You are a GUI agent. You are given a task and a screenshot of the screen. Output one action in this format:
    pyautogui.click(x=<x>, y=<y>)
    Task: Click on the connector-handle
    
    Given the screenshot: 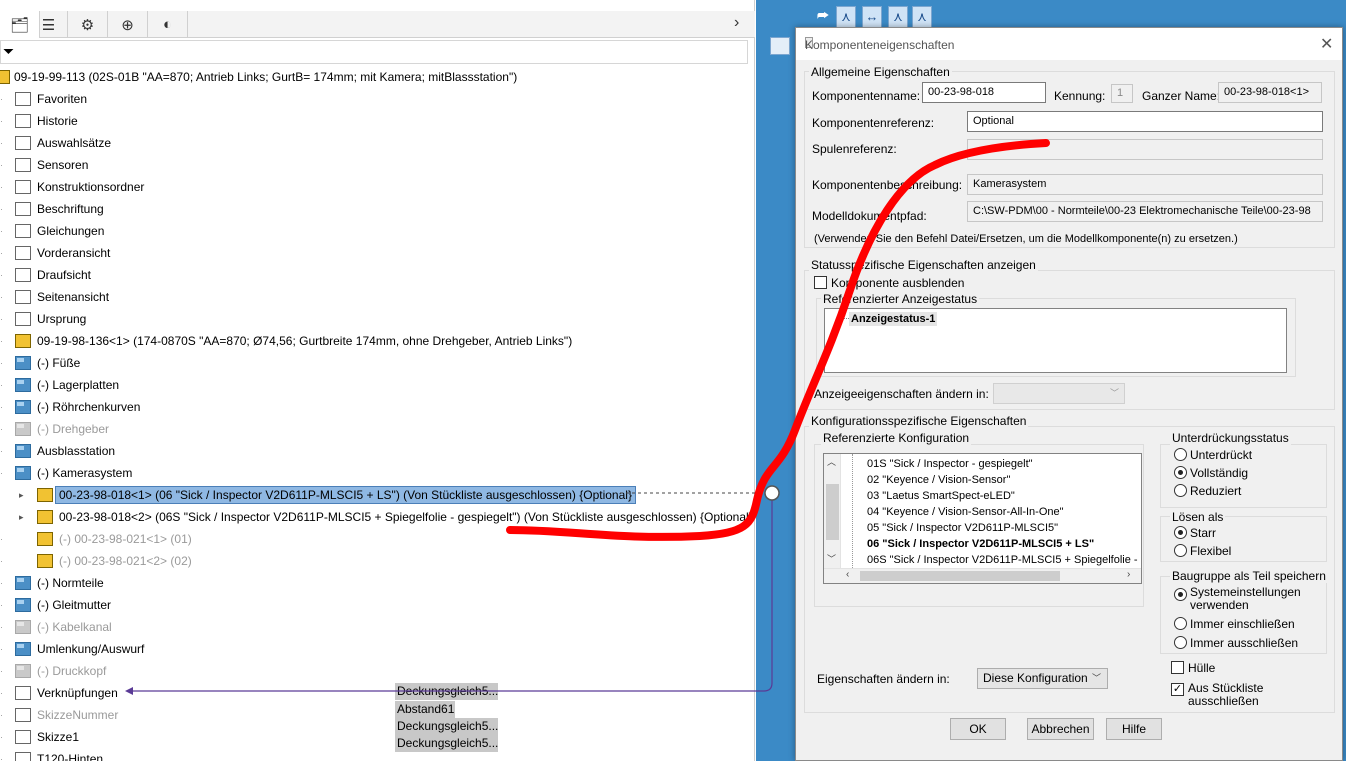 What is the action you would take?
    pyautogui.click(x=772, y=493)
    